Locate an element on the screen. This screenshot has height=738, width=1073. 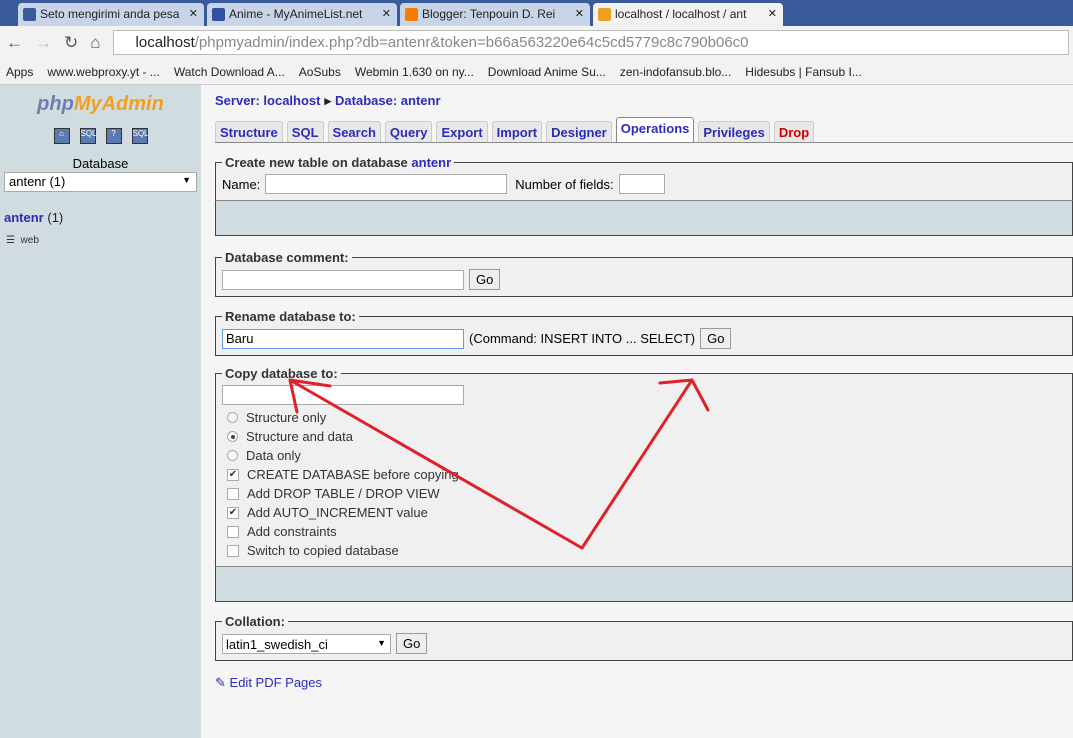
bookmark: AoSubs is located at coordinates (320, 72).